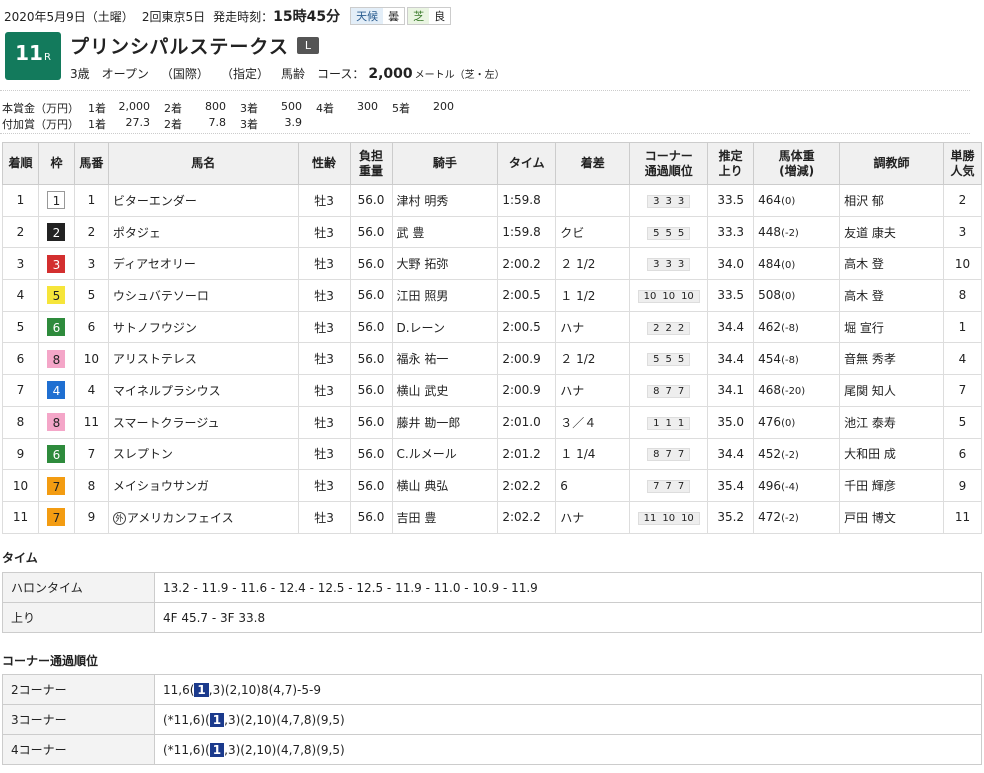  Describe the element at coordinates (870, 233) in the screenshot. I see `trainer-link: 友道 康夫` at that location.